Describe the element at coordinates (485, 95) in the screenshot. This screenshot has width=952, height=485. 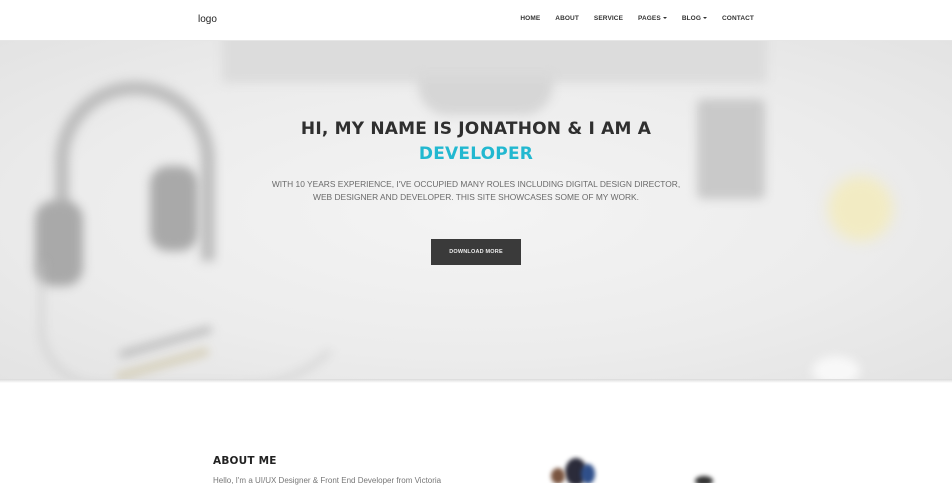
I see `monitor-stand-decoration` at that location.